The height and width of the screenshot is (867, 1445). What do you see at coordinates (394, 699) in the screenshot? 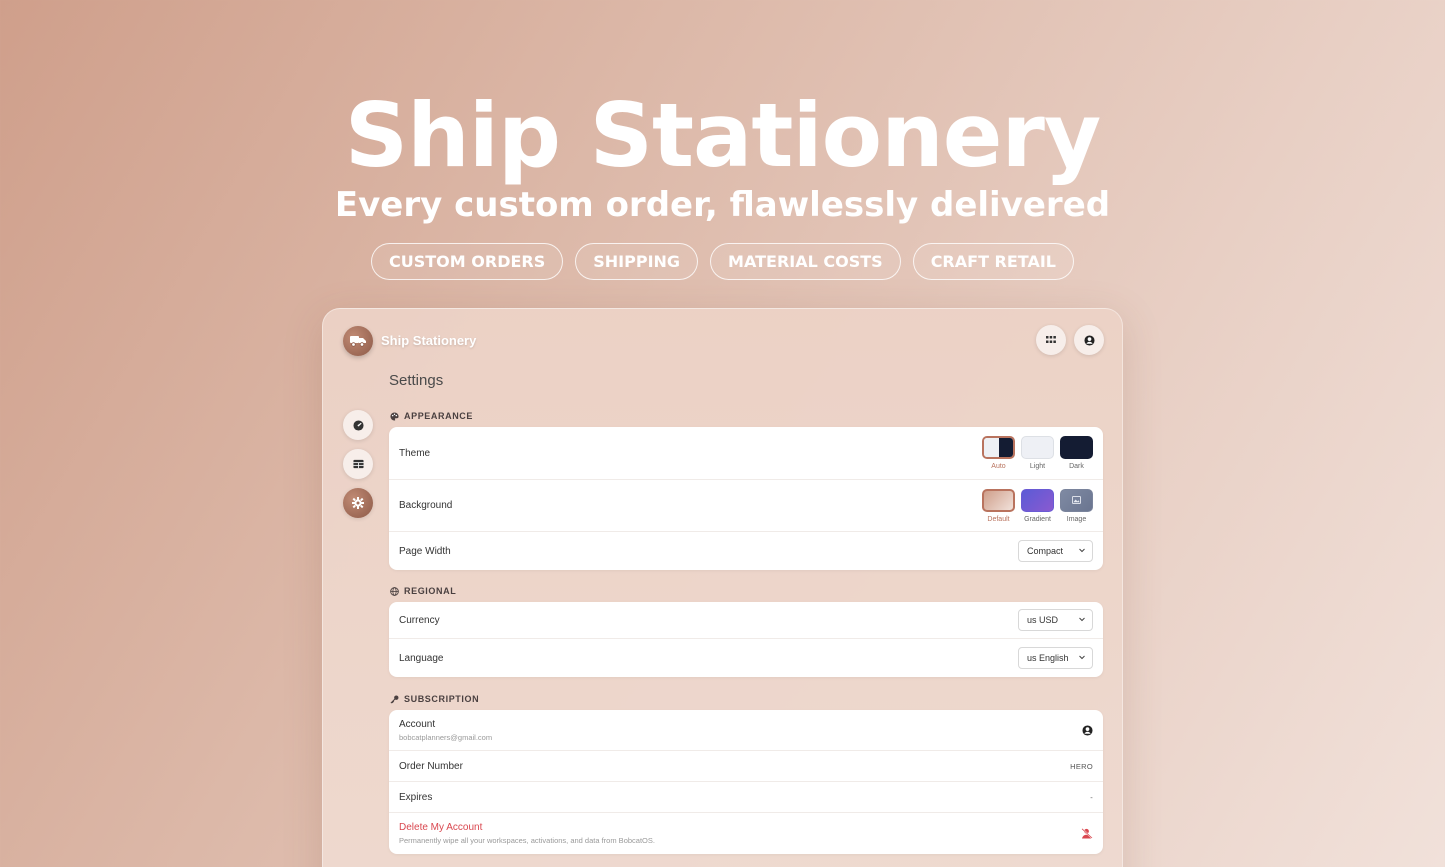
I see `key-icon` at bounding box center [394, 699].